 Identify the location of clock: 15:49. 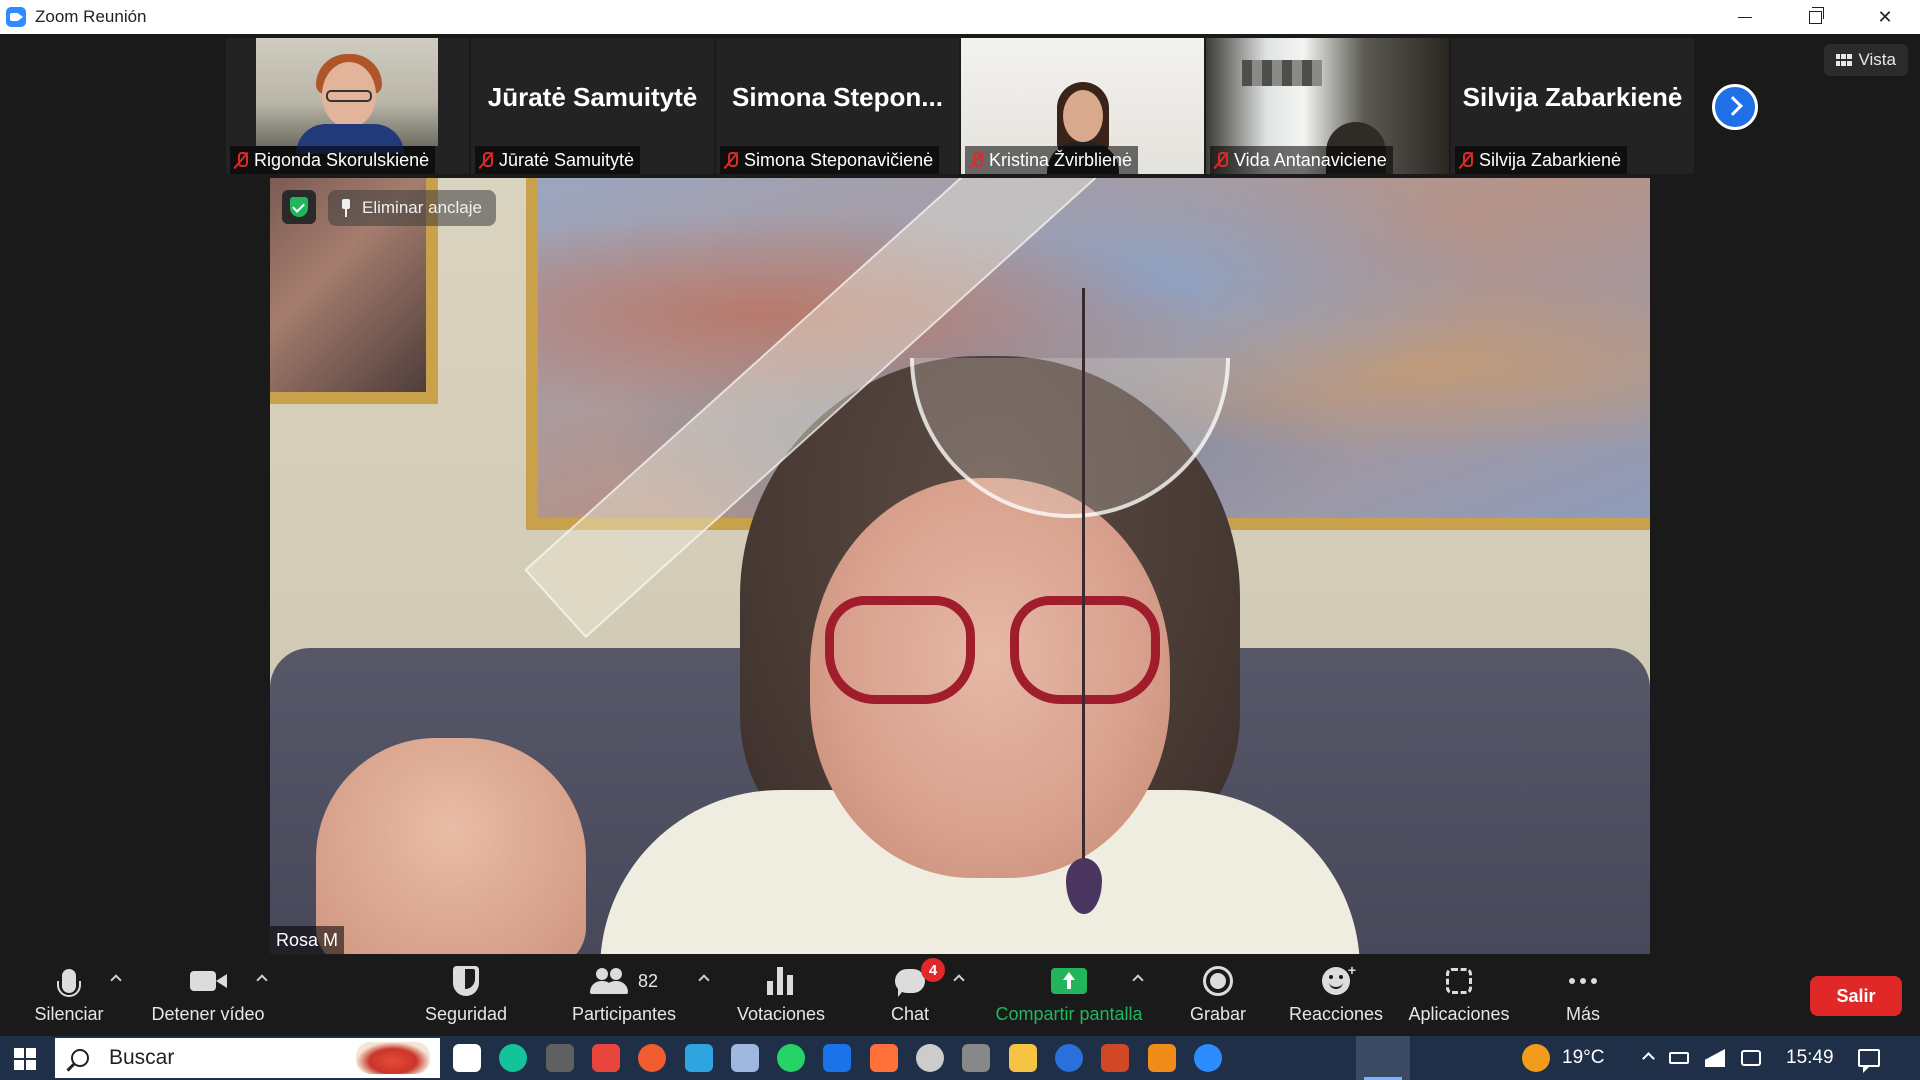
(1810, 1058).